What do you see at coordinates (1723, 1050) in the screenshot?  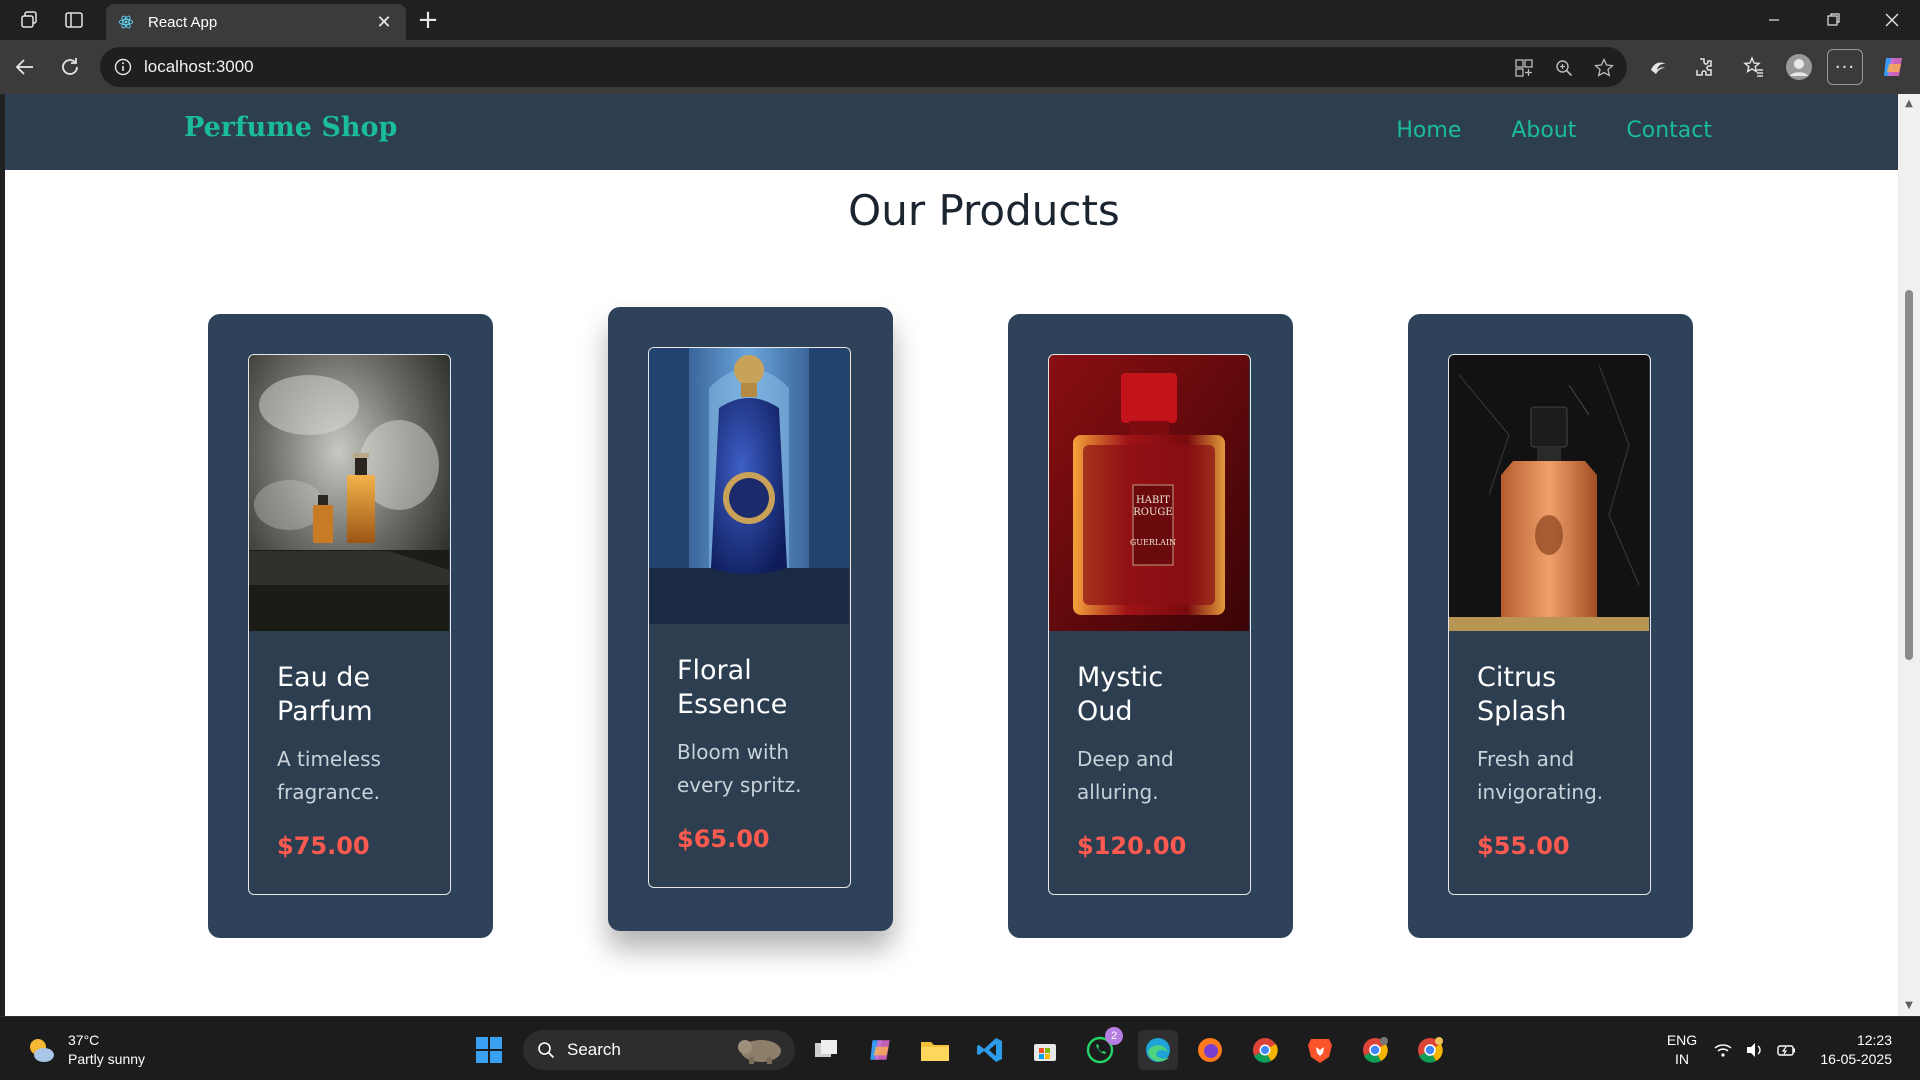 I see `wifi-icon` at bounding box center [1723, 1050].